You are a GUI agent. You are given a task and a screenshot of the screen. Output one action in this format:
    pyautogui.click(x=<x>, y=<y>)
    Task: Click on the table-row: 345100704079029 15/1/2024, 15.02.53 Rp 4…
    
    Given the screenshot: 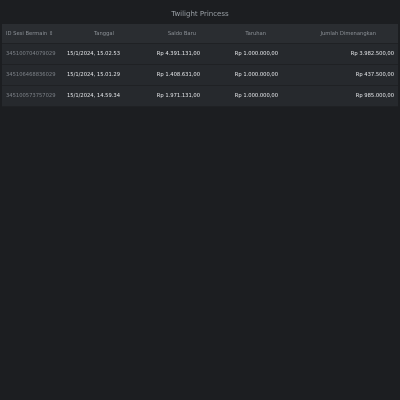 What is the action you would take?
    pyautogui.click(x=200, y=54)
    